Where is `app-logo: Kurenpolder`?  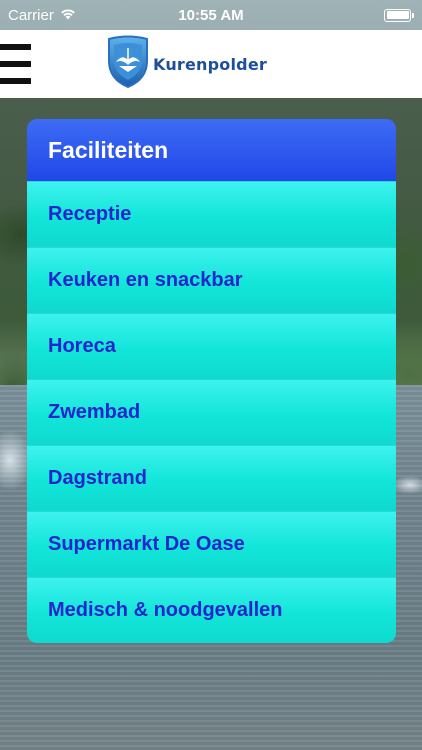
app-logo: Kurenpolder is located at coordinates (186, 64).